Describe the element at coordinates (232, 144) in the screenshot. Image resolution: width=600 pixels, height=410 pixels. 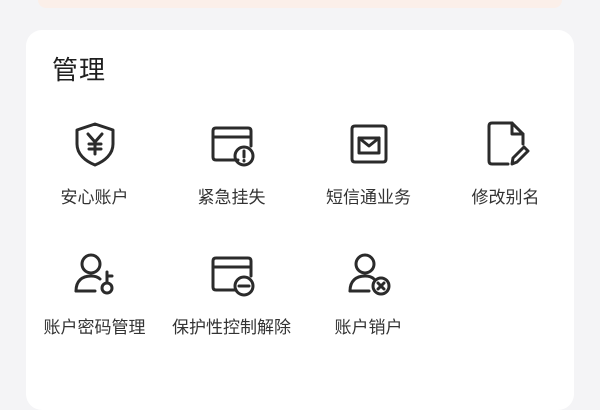
I see `card-alert-icon` at that location.